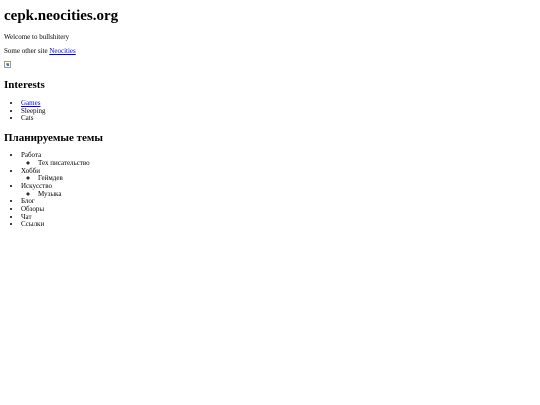 Image resolution: width=540 pixels, height=405 pixels. I want to click on neocities-link: Neocities, so click(62, 51).